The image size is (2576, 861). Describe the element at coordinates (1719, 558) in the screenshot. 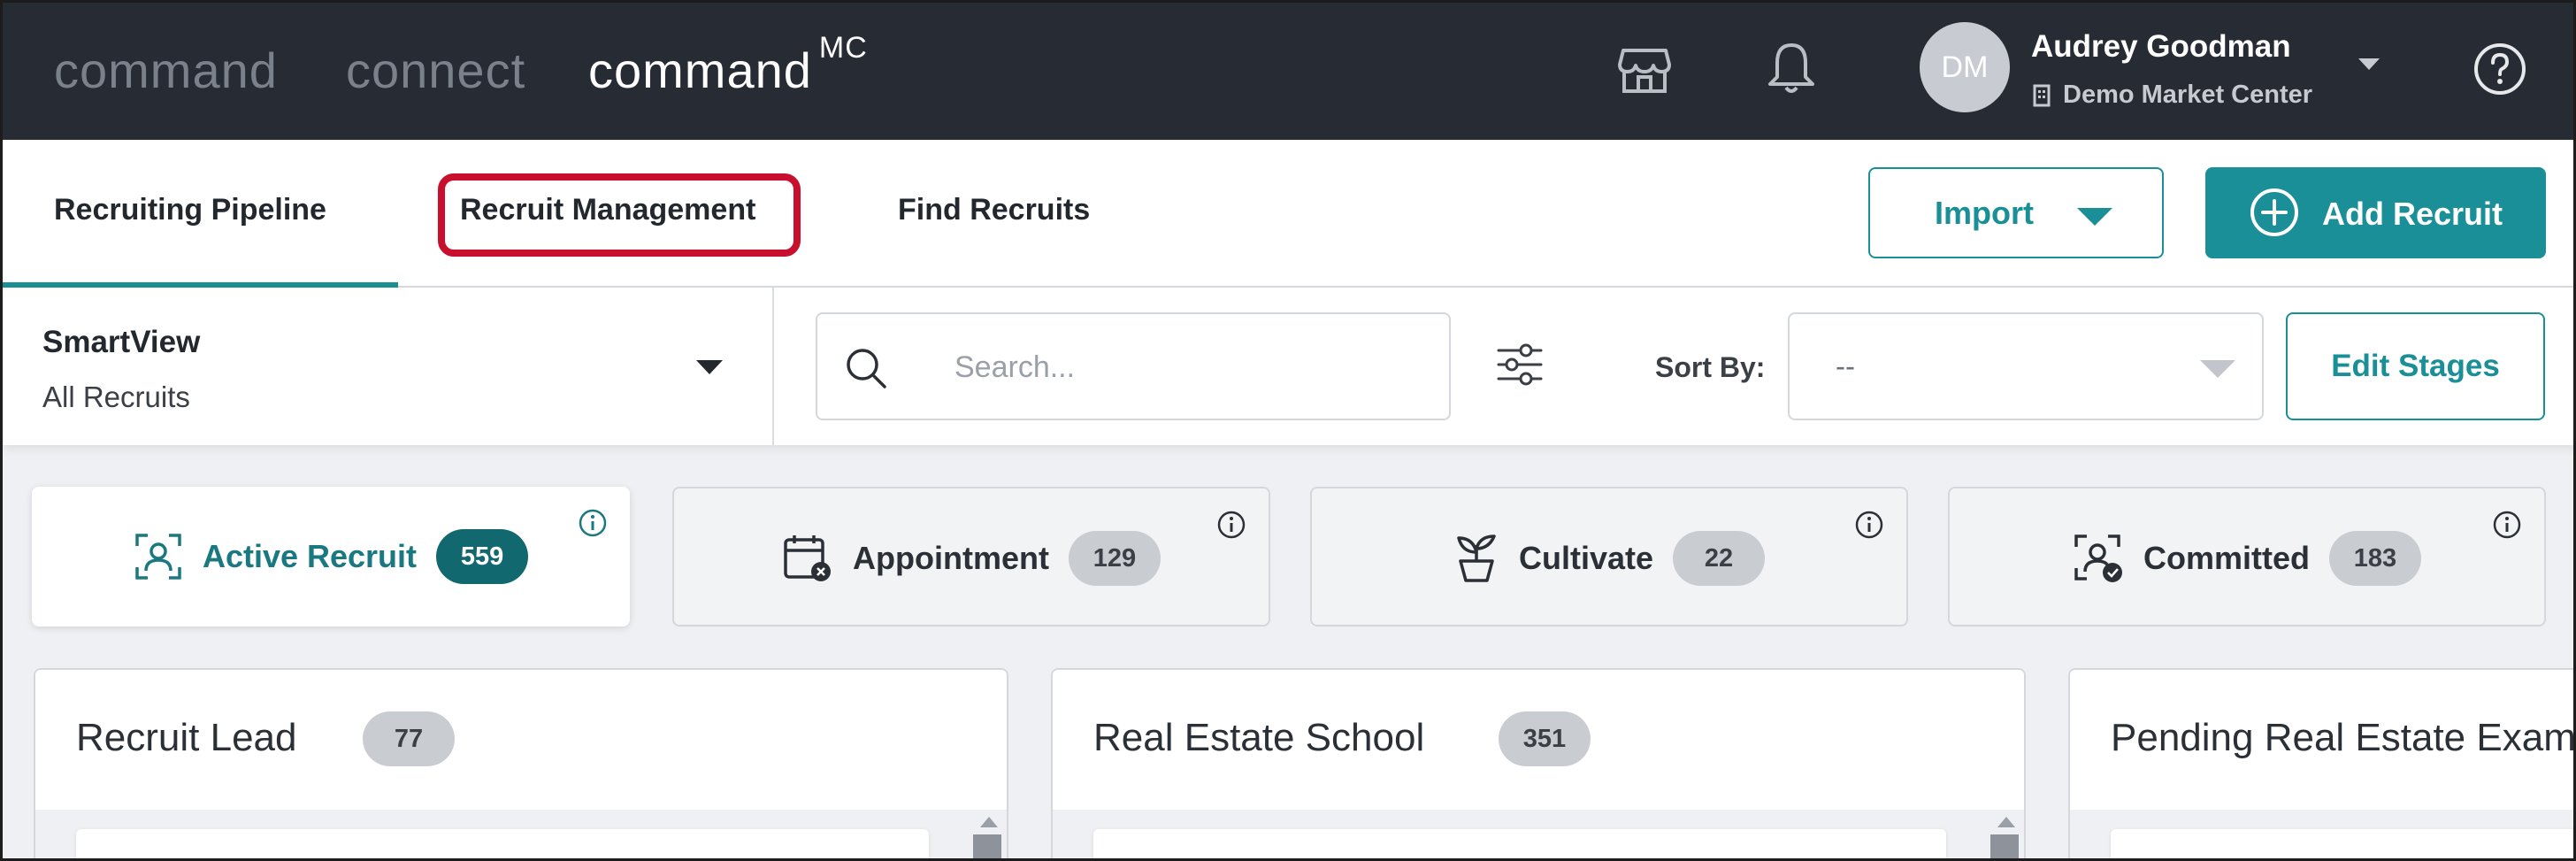

I see `stage-count-badge: 22` at that location.